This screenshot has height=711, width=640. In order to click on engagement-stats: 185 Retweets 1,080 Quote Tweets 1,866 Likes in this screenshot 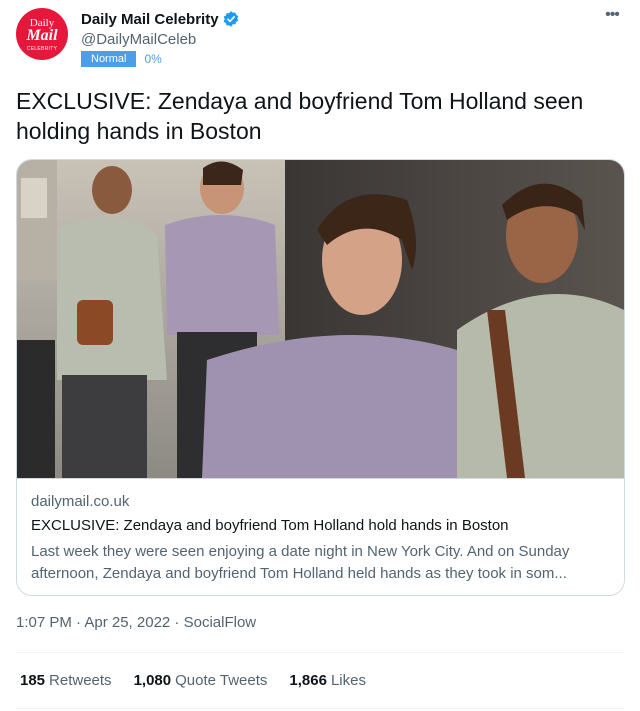, I will do `click(204, 680)`.